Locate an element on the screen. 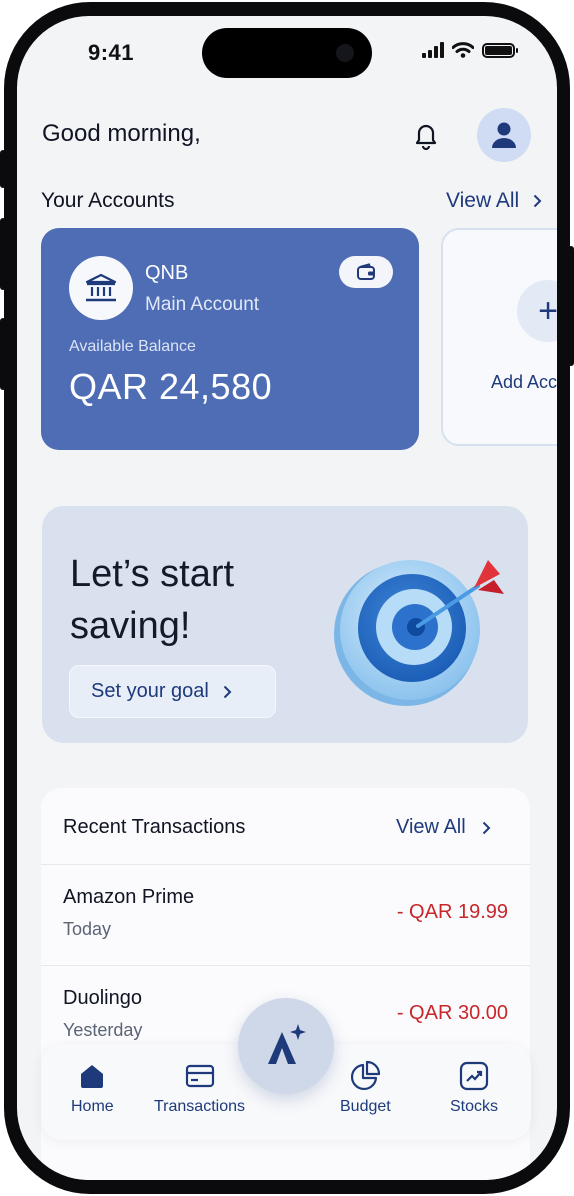 The height and width of the screenshot is (1196, 574). nav-stocks: Stocks is located at coordinates (474, 1088).